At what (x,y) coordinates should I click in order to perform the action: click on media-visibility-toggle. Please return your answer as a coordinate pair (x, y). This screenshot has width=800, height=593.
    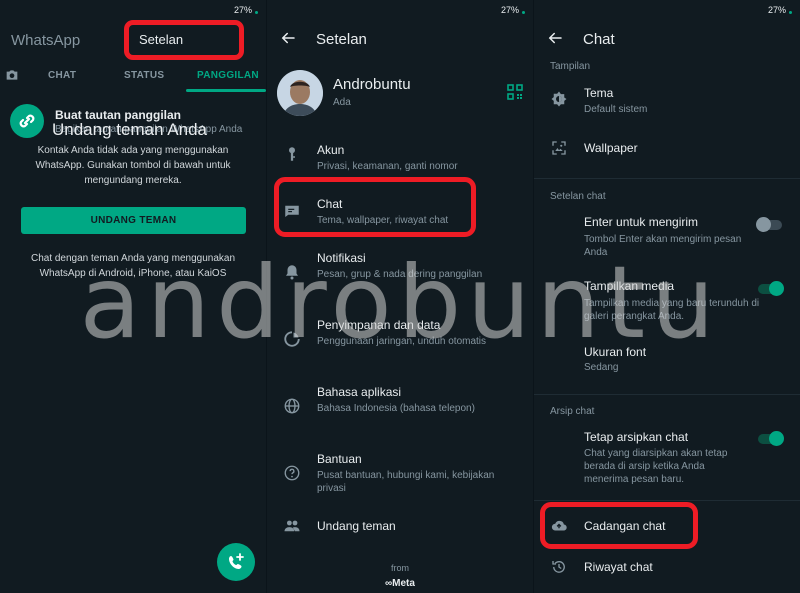
    Looking at the image, I should click on (771, 288).